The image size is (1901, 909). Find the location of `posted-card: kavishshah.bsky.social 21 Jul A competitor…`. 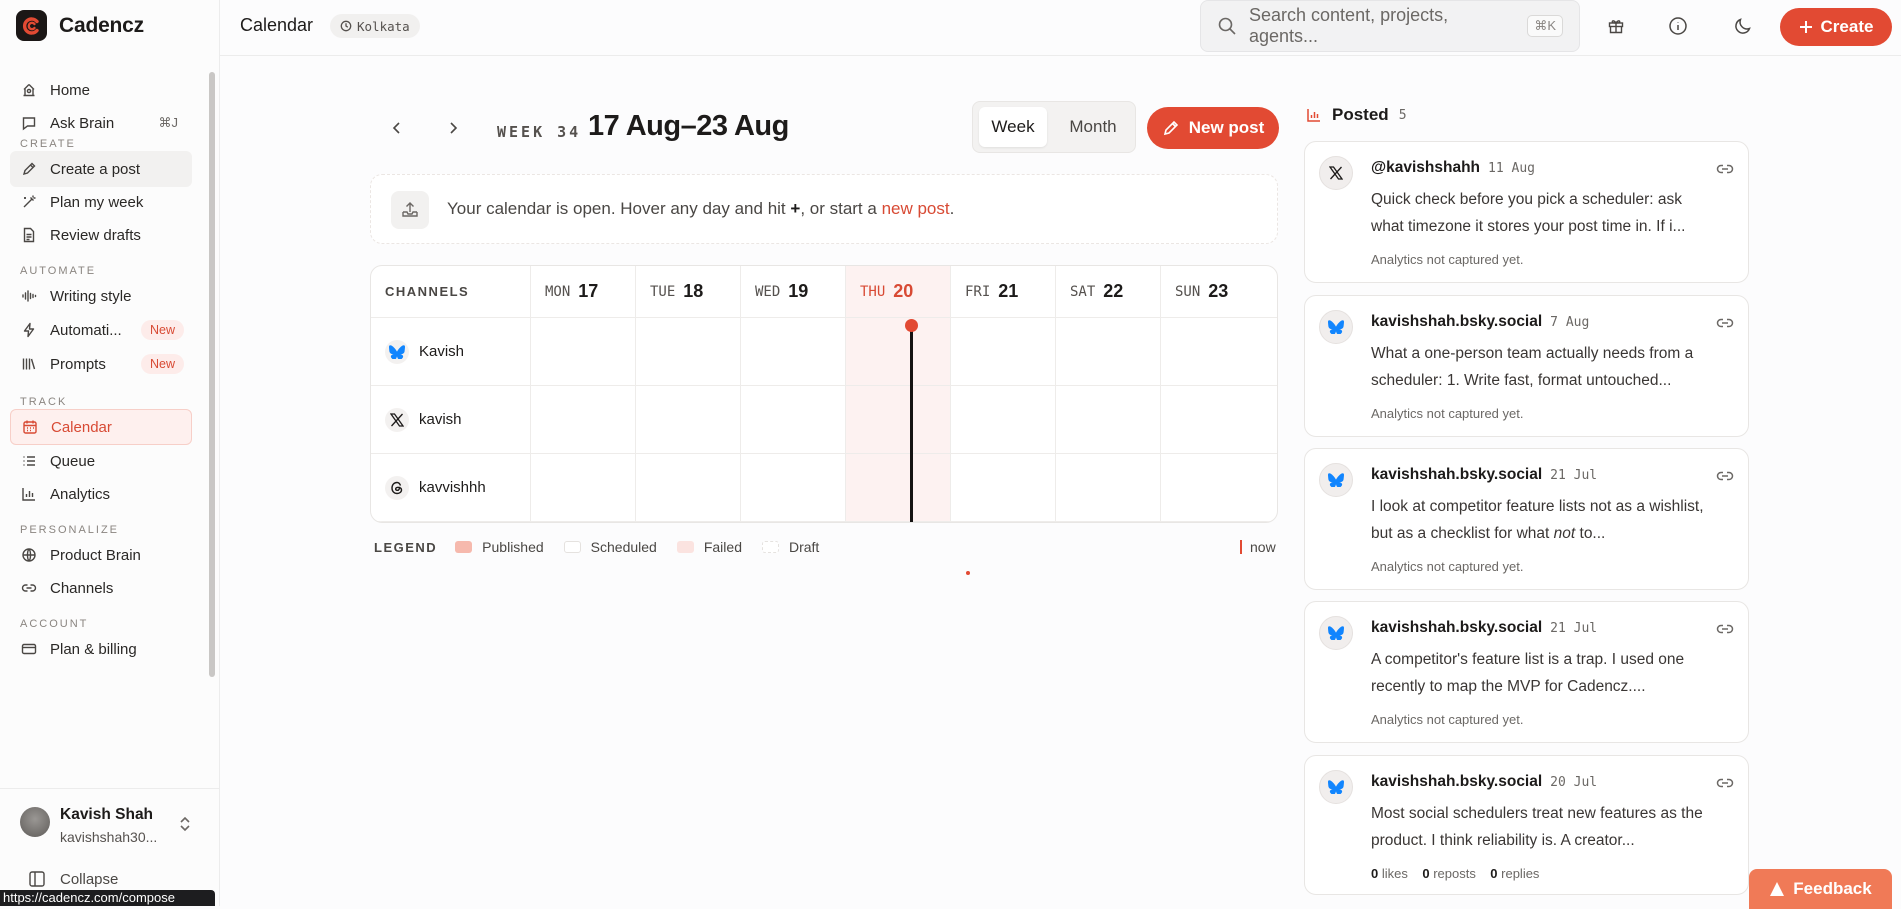

posted-card: kavishshah.bsky.social 21 Jul A competitor… is located at coordinates (1526, 672).